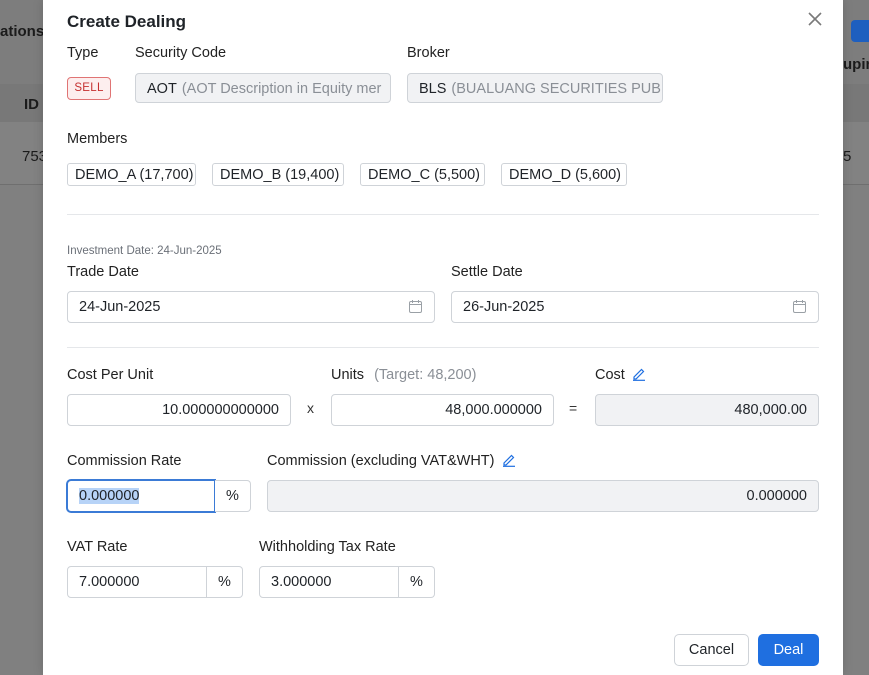 The width and height of the screenshot is (869, 675). I want to click on broker-field: BLS (BUALUANG SECURITIES PUBL, so click(535, 88).